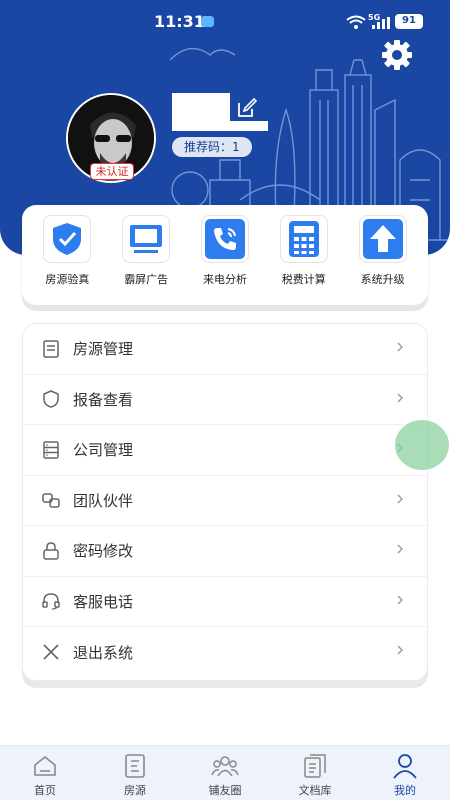  I want to click on menu-item-change-password: 密码修改, so click(225, 551).